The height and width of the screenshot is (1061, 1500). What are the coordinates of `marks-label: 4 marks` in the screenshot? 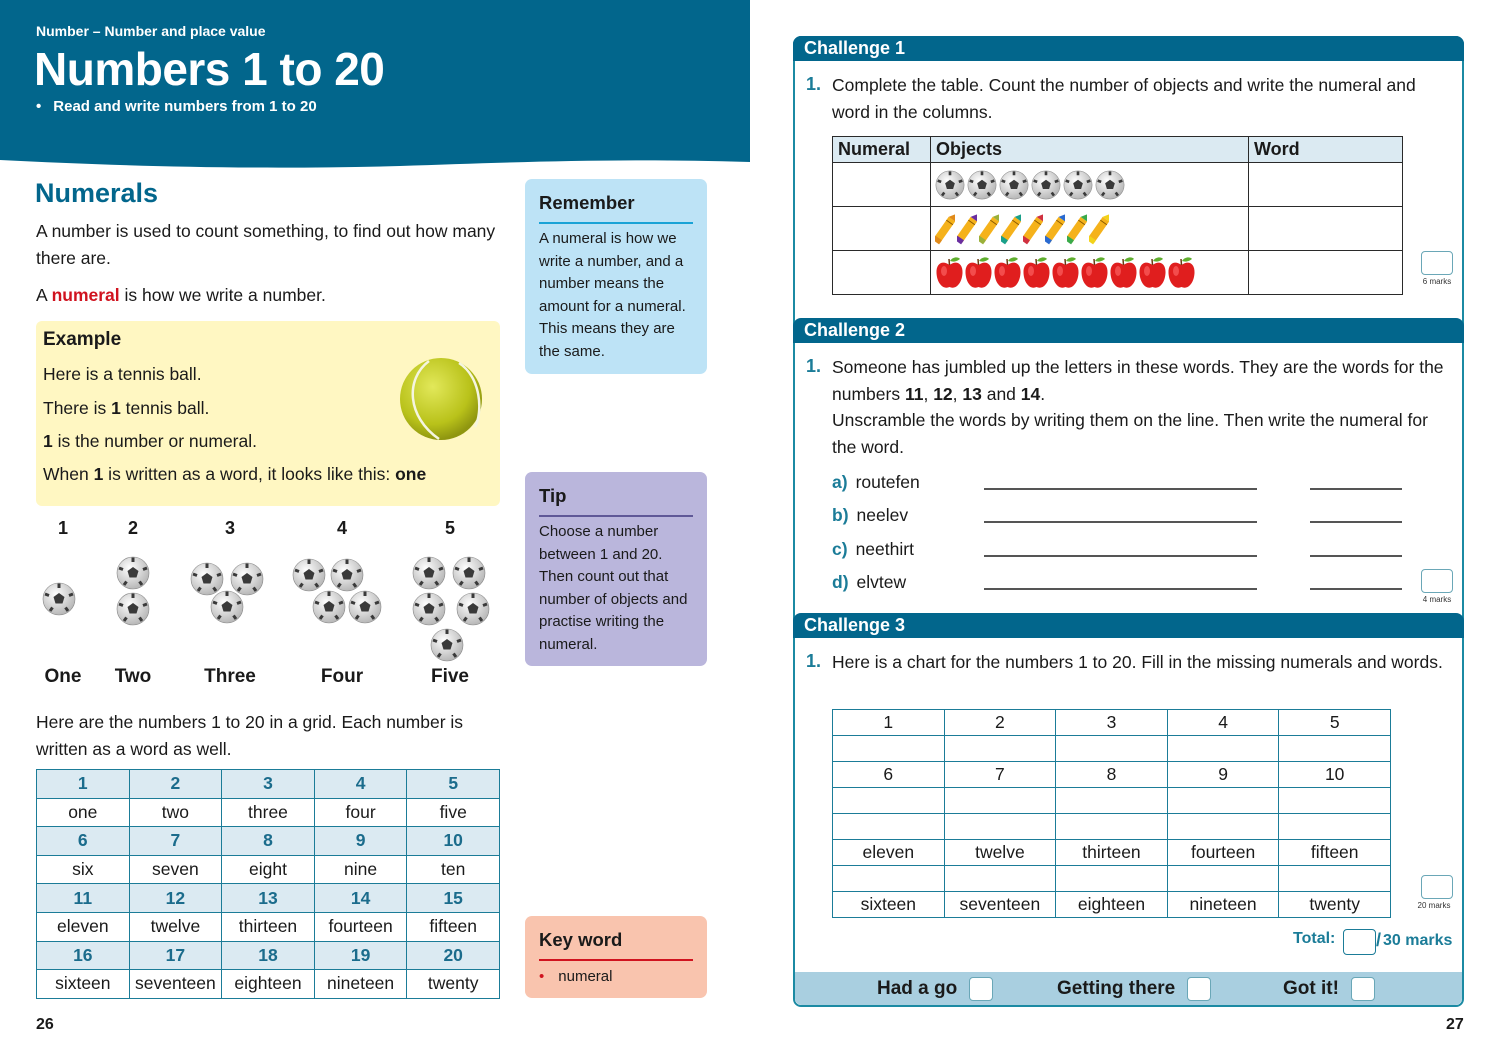 It's located at (1437, 599).